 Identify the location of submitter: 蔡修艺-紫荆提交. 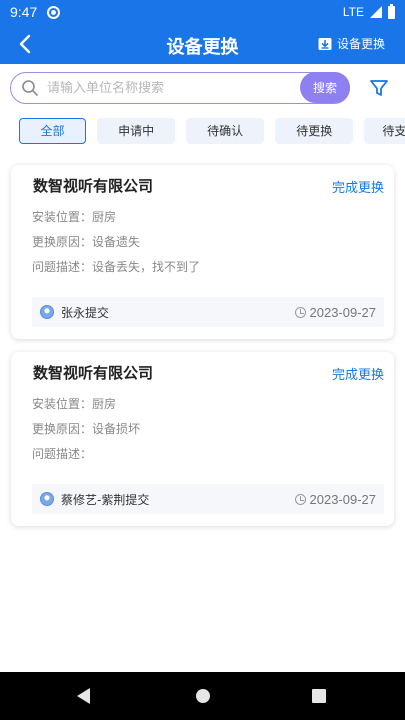
(105, 499).